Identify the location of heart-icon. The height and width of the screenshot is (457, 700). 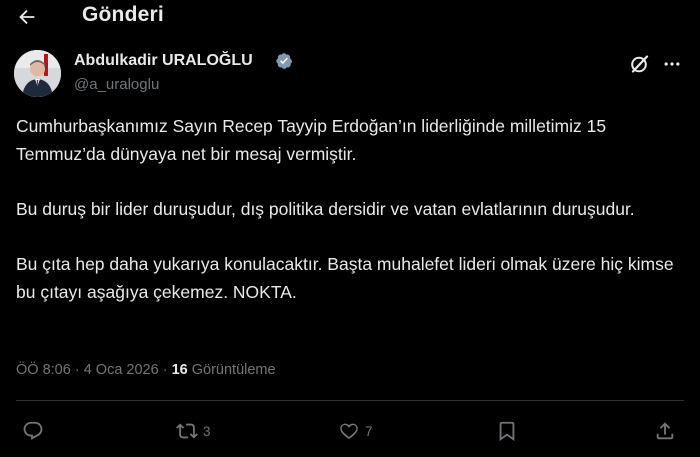
(349, 431).